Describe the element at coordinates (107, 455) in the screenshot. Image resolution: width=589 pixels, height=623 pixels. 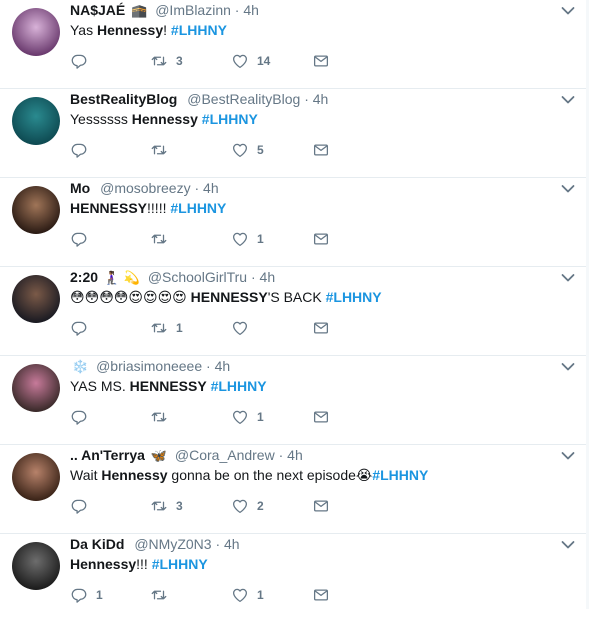
I see `display-name: .. An'Terrya` at that location.